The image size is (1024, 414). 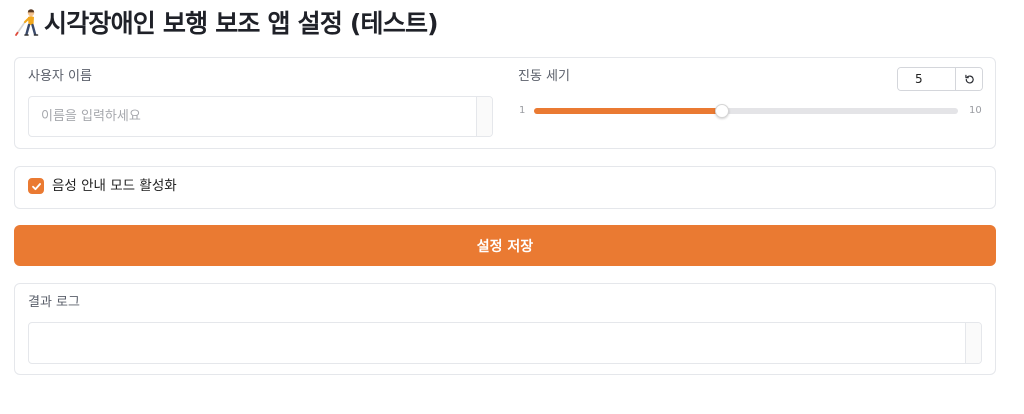 I want to click on voice-guide-checkbox, so click(x=36, y=186).